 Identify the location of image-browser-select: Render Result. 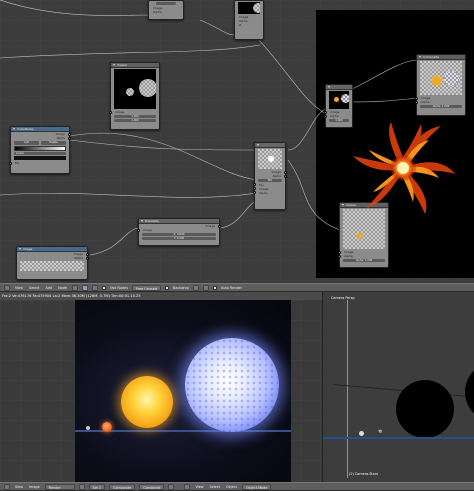
(59, 486).